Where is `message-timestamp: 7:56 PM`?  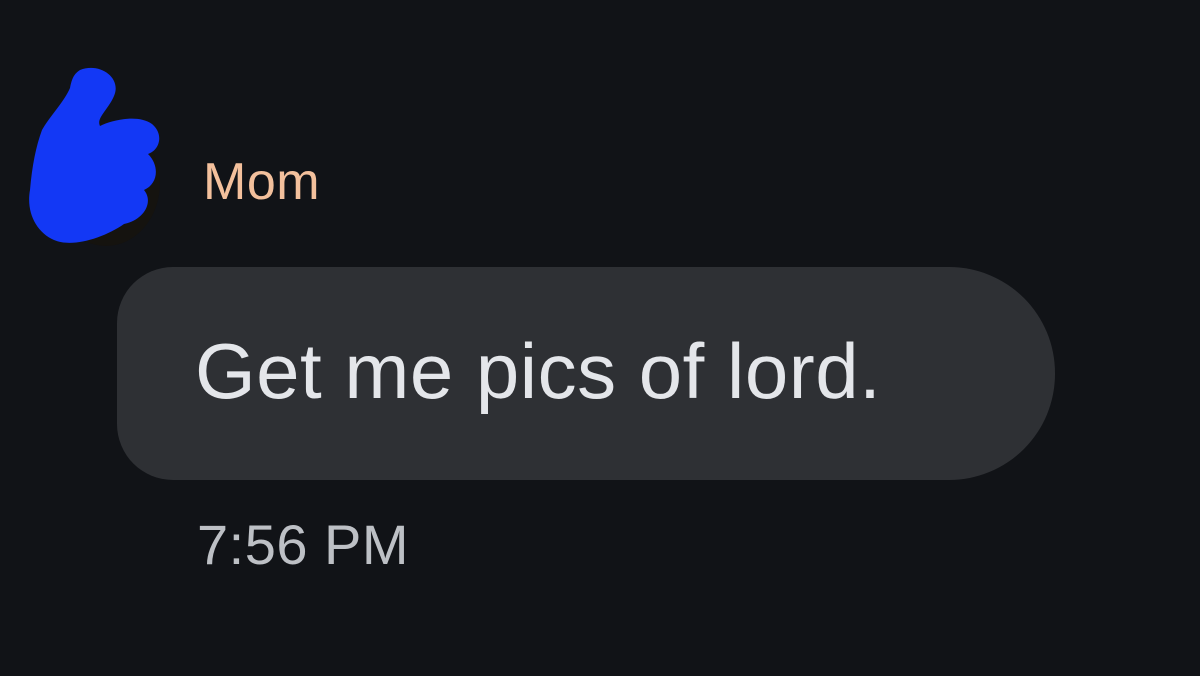
message-timestamp: 7:56 PM is located at coordinates (303, 544).